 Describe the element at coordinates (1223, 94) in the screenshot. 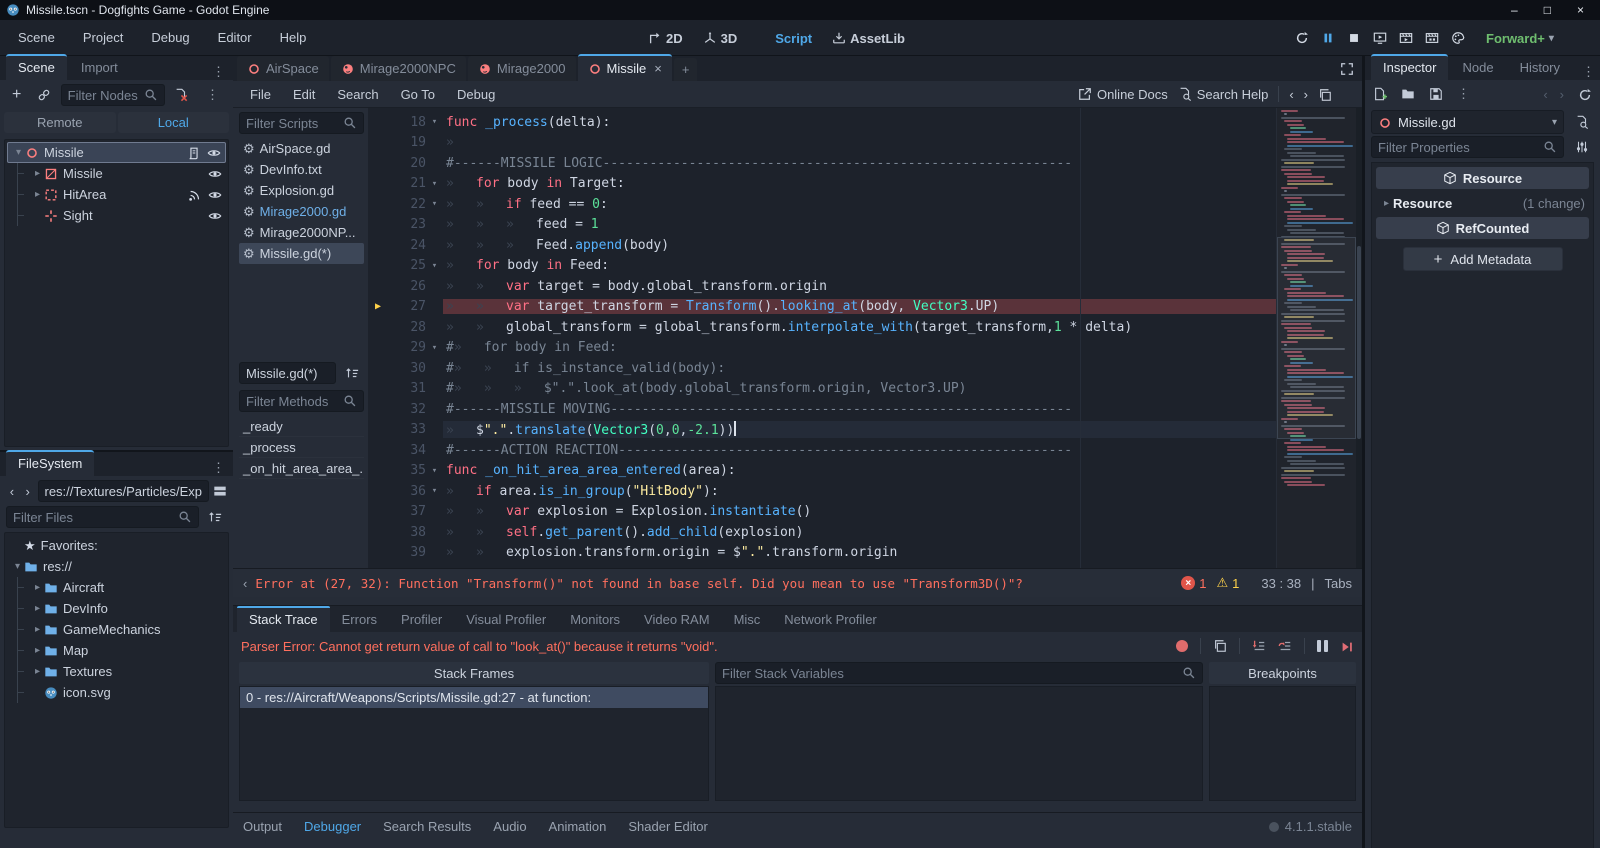

I see `search-help-button: Search Help` at that location.